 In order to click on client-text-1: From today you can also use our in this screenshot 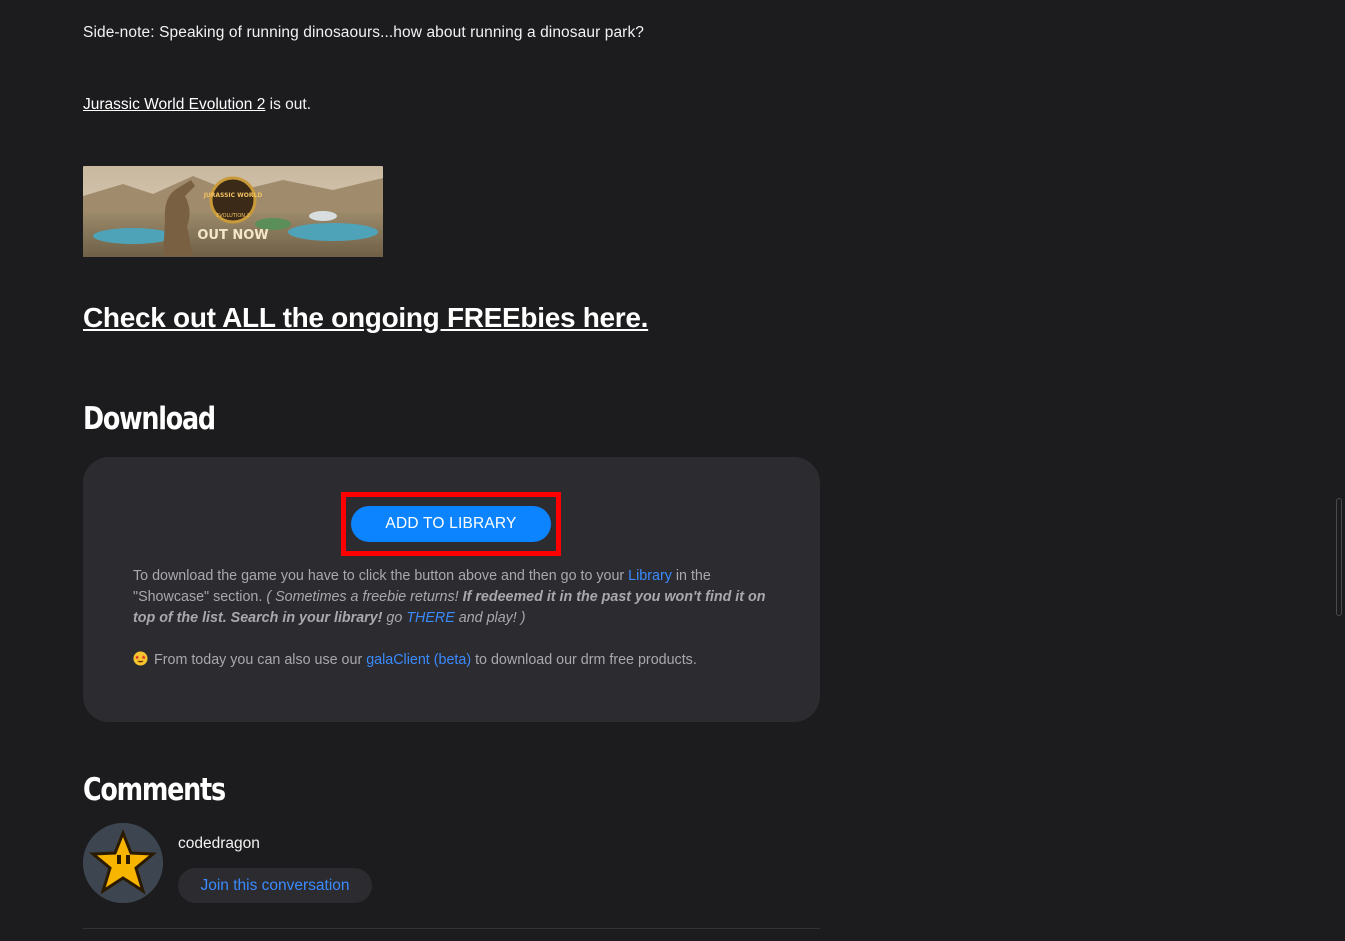, I will do `click(260, 660)`.